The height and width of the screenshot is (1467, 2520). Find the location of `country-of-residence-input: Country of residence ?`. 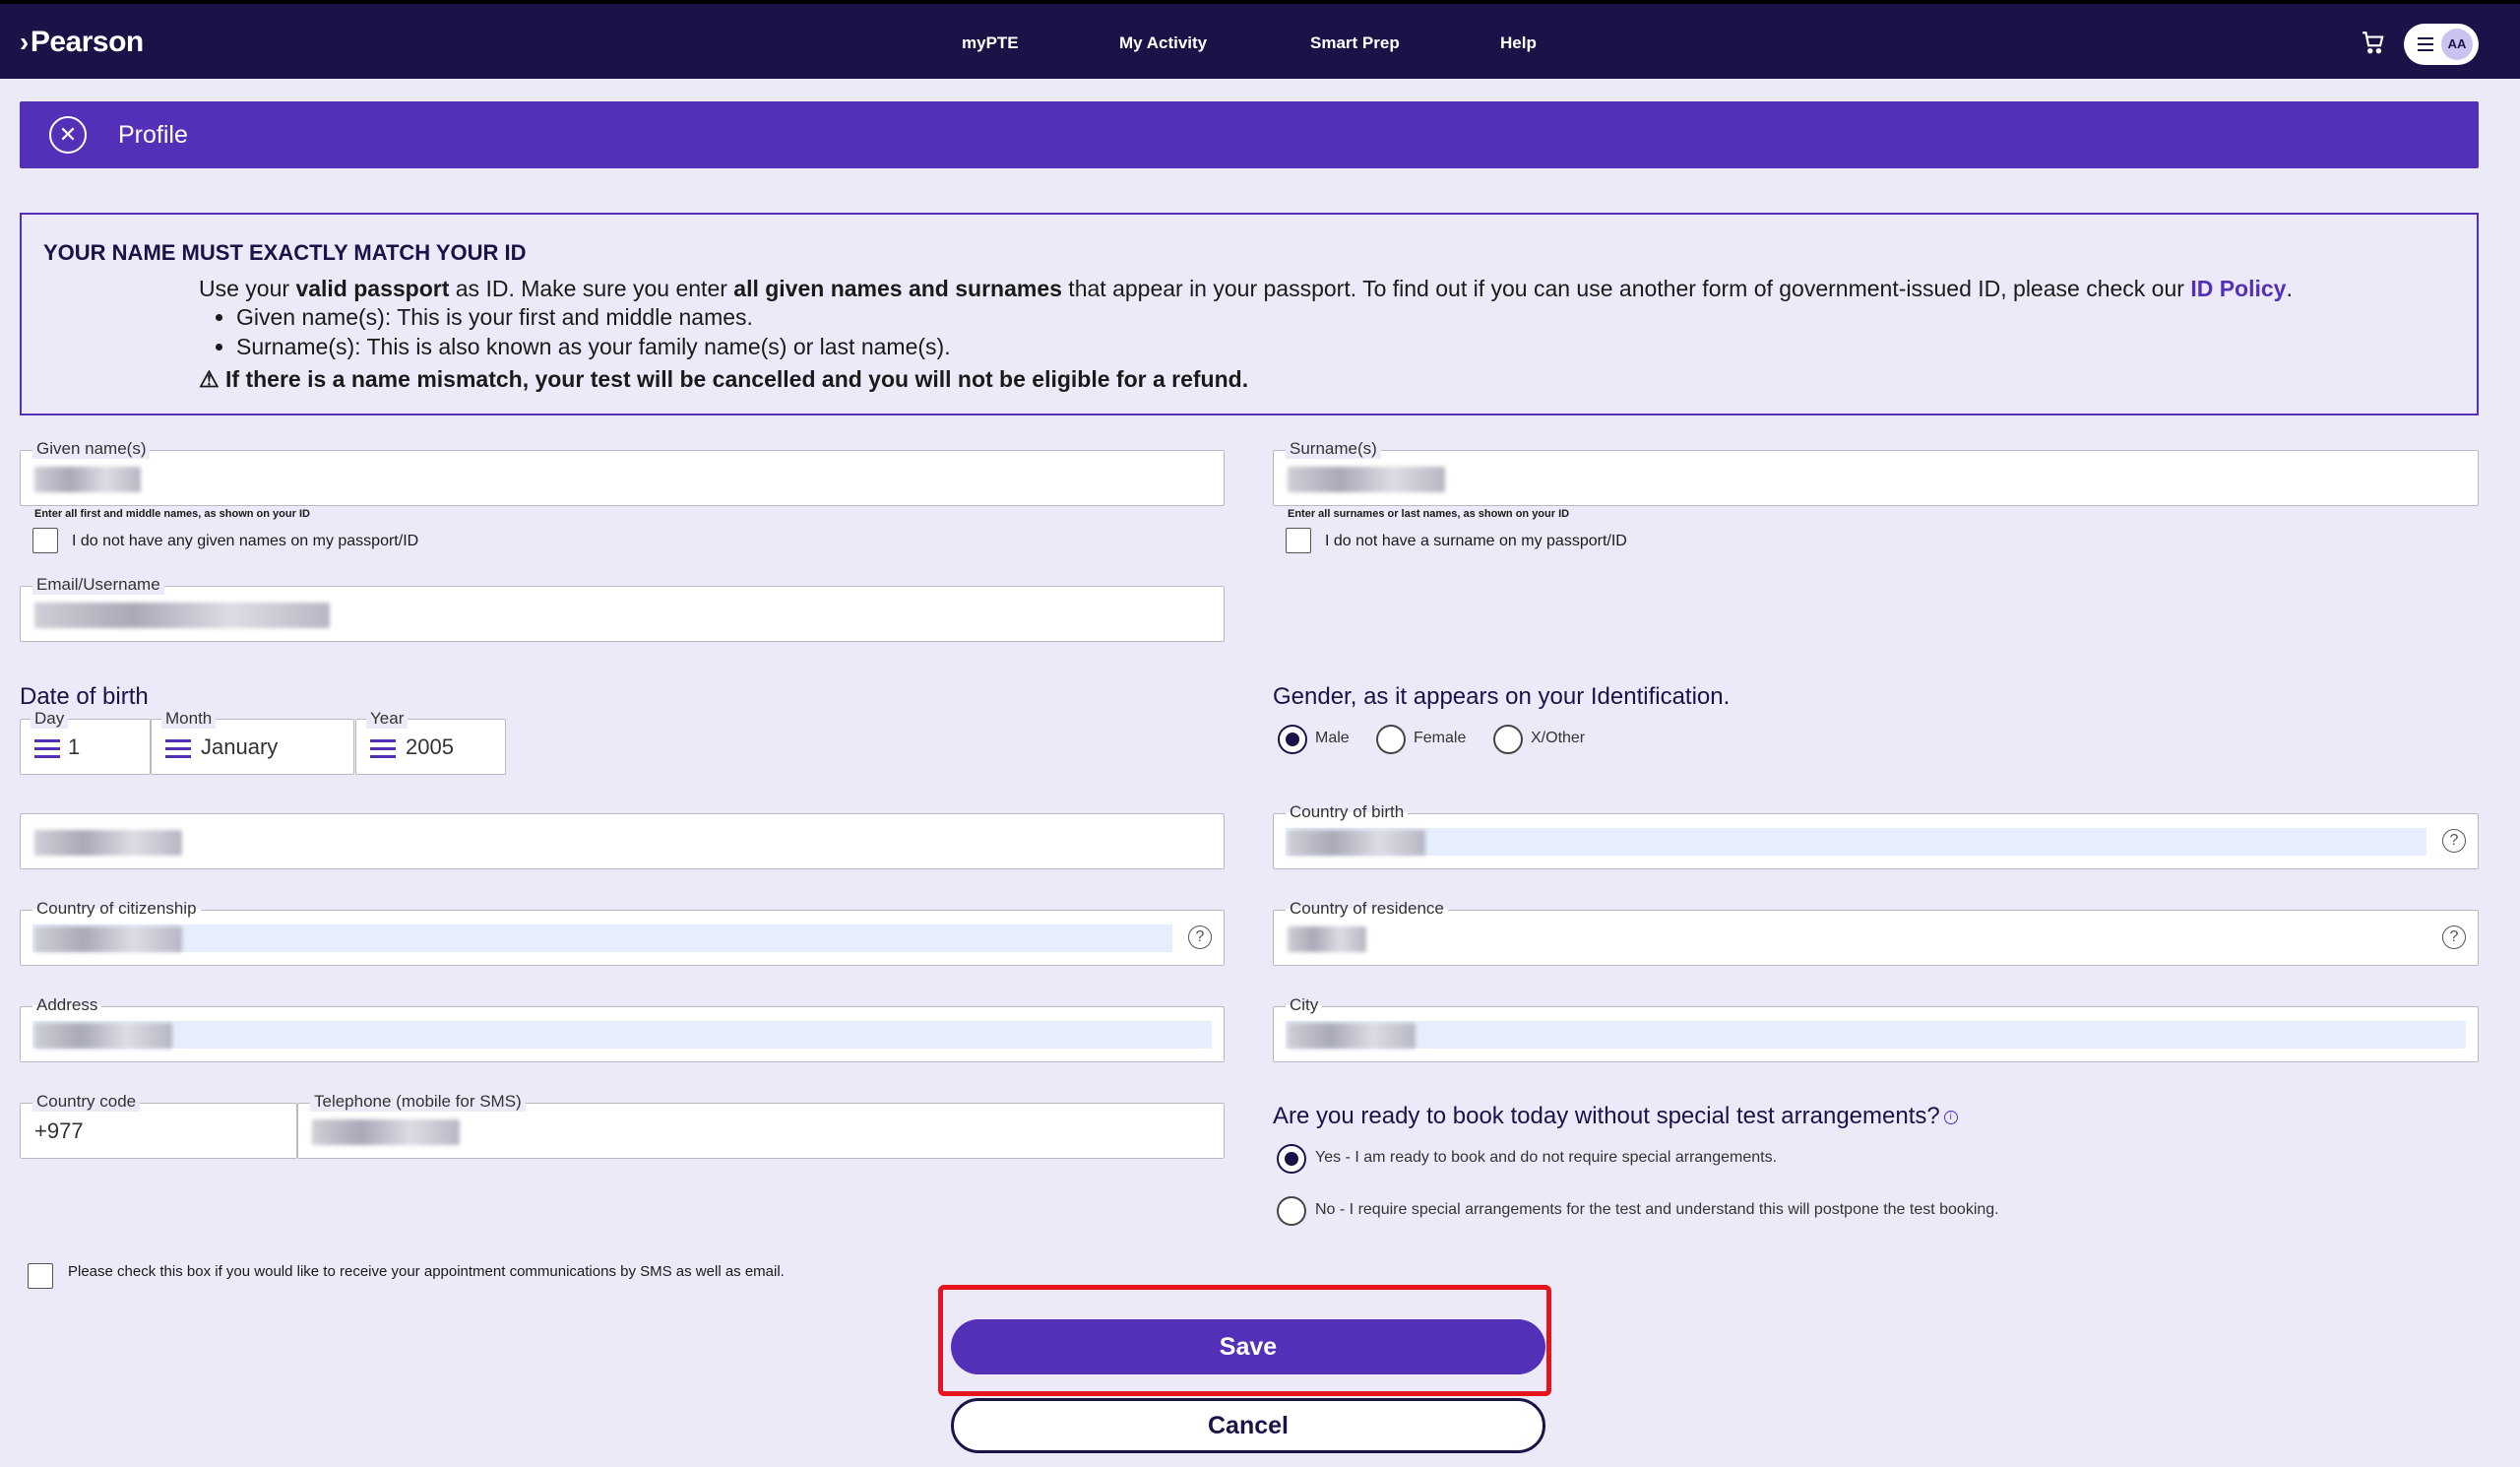

country-of-residence-input: Country of residence ? is located at coordinates (1876, 932).